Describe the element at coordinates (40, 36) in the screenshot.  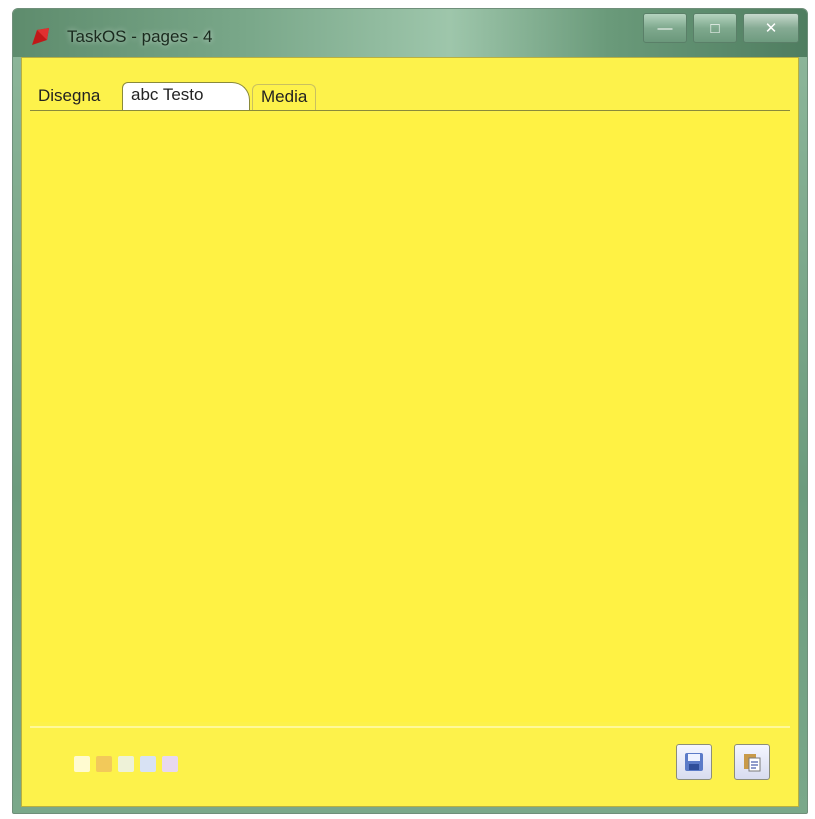
I see `app-icon` at that location.